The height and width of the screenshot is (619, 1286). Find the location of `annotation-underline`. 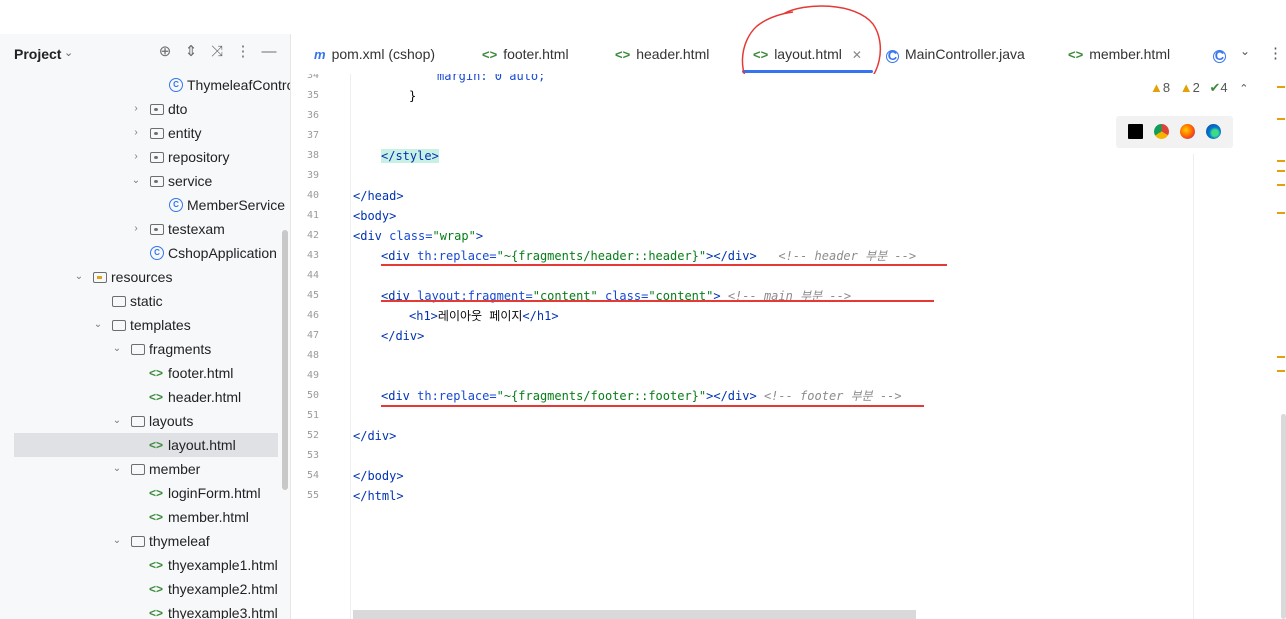

annotation-underline is located at coordinates (657, 301).